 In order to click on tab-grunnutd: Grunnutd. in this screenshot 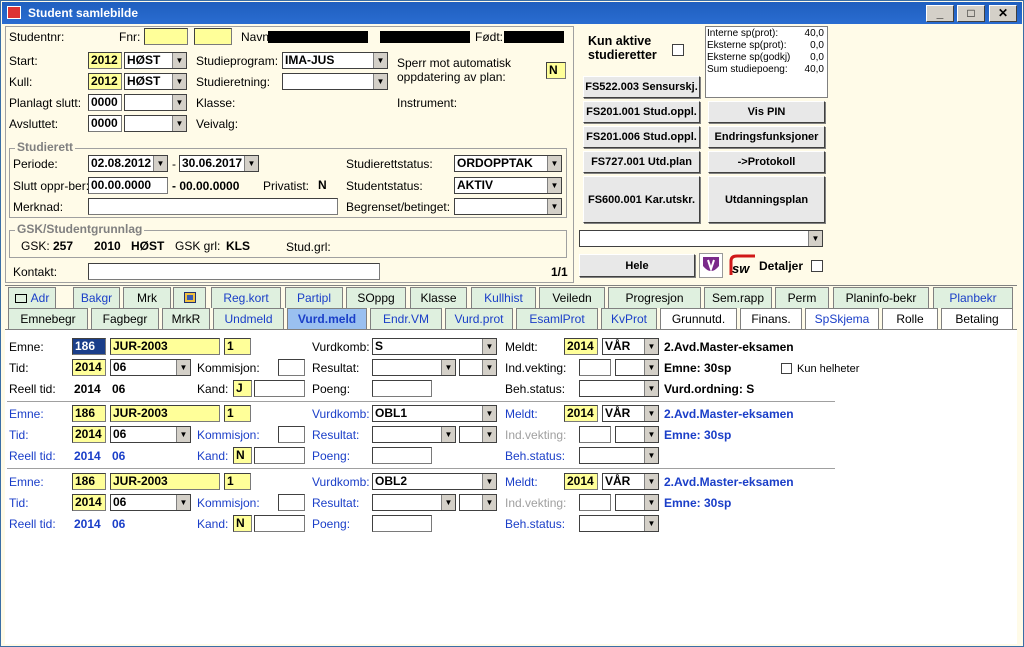, I will do `click(698, 318)`.